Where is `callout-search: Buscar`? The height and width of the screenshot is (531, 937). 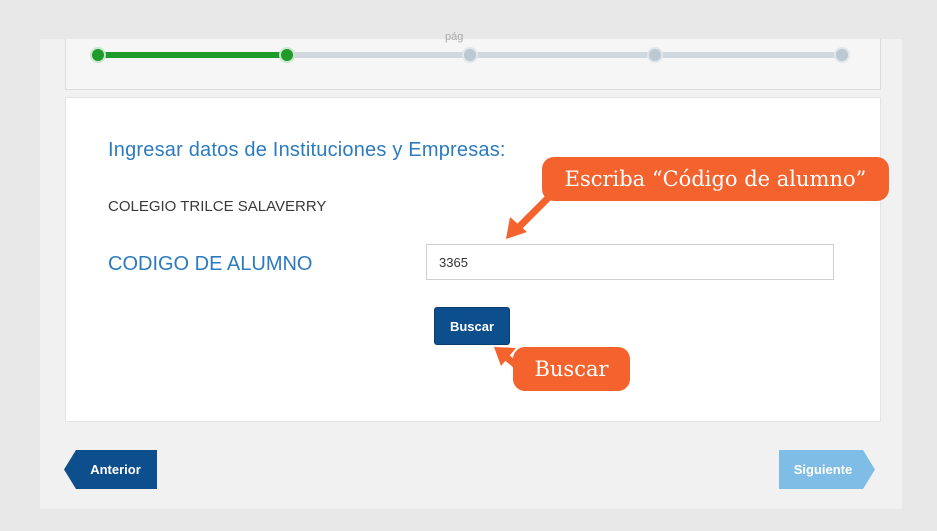 callout-search: Buscar is located at coordinates (571, 369).